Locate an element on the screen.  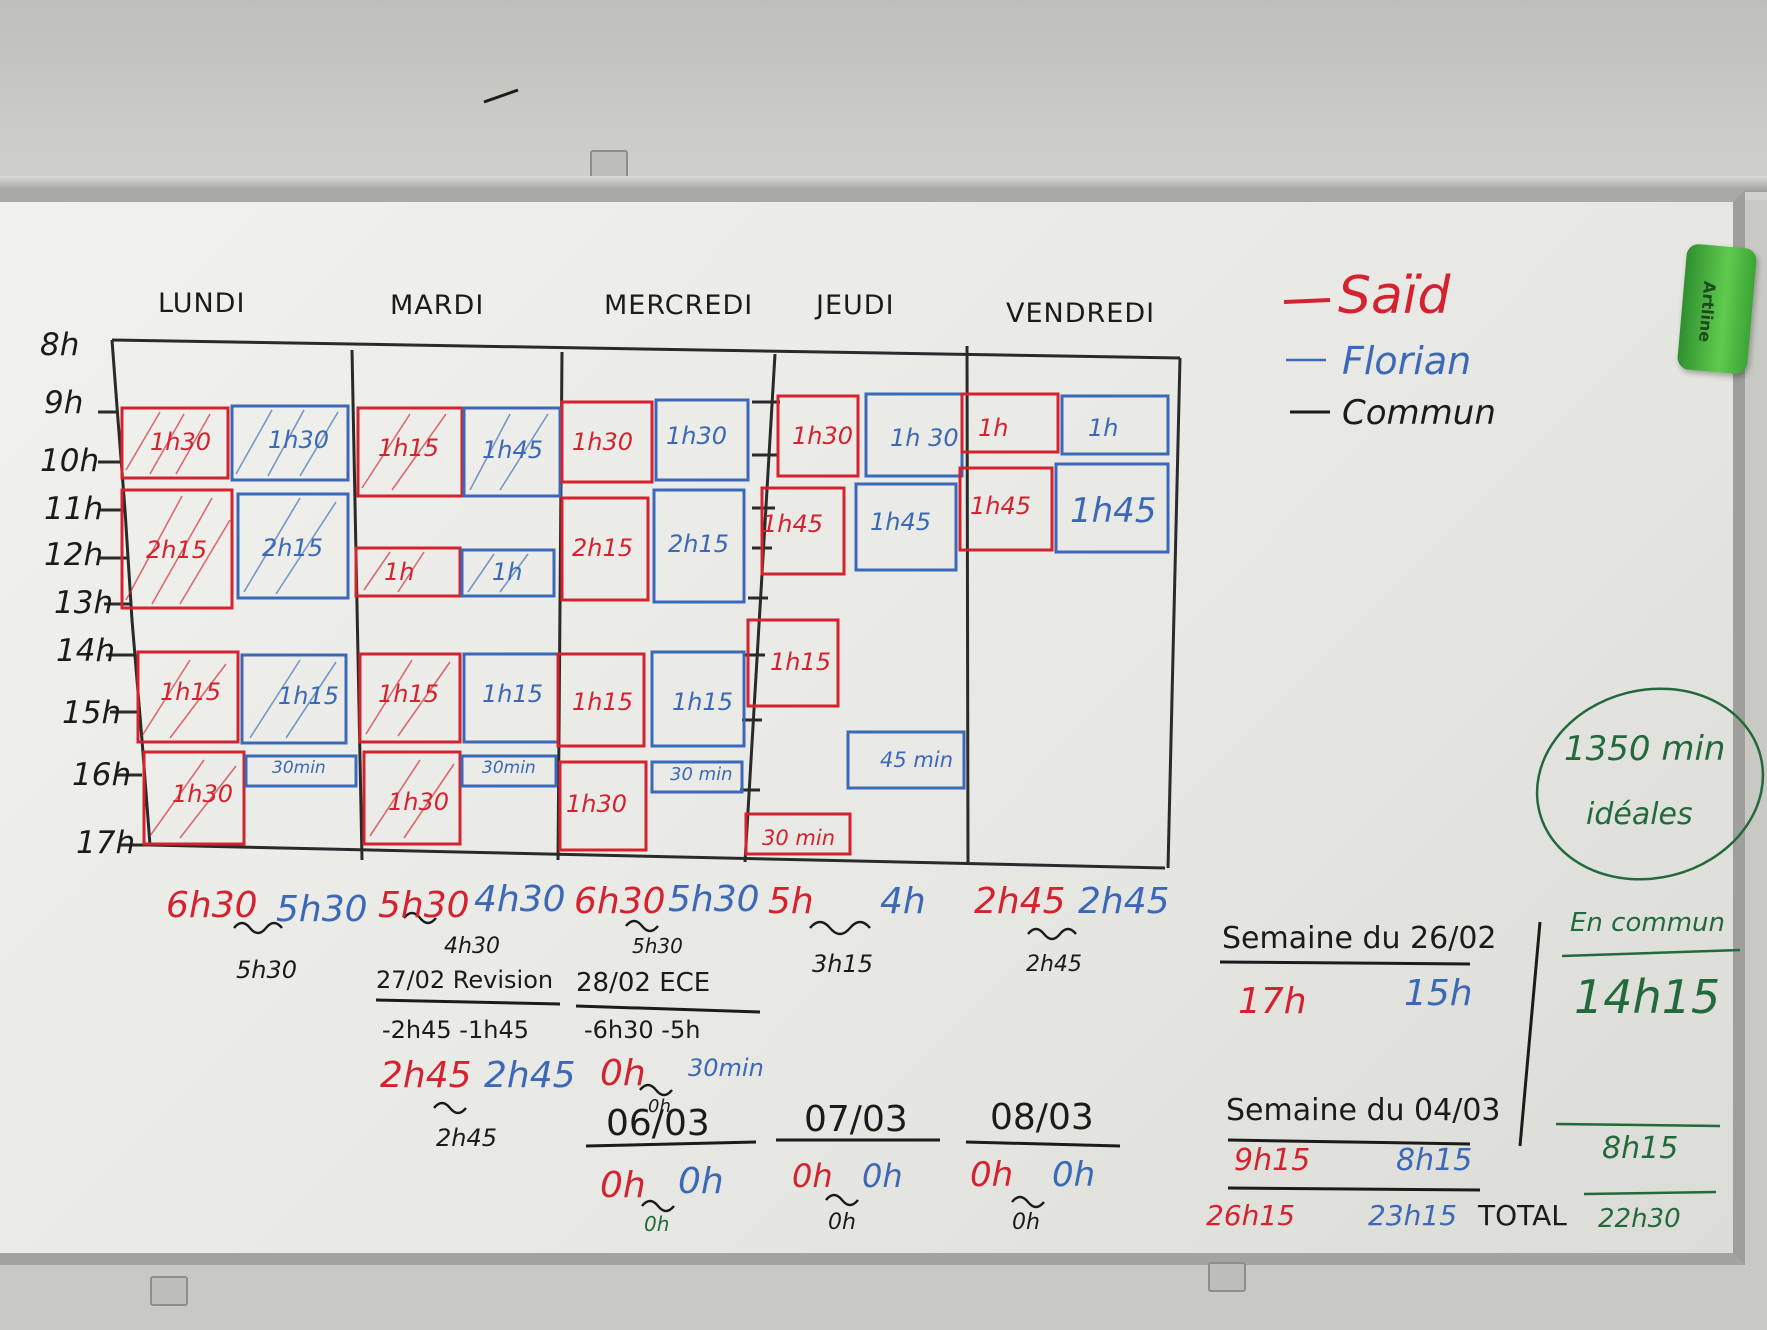
total-jeudi-florian: 4h is located at coordinates (903, 901).